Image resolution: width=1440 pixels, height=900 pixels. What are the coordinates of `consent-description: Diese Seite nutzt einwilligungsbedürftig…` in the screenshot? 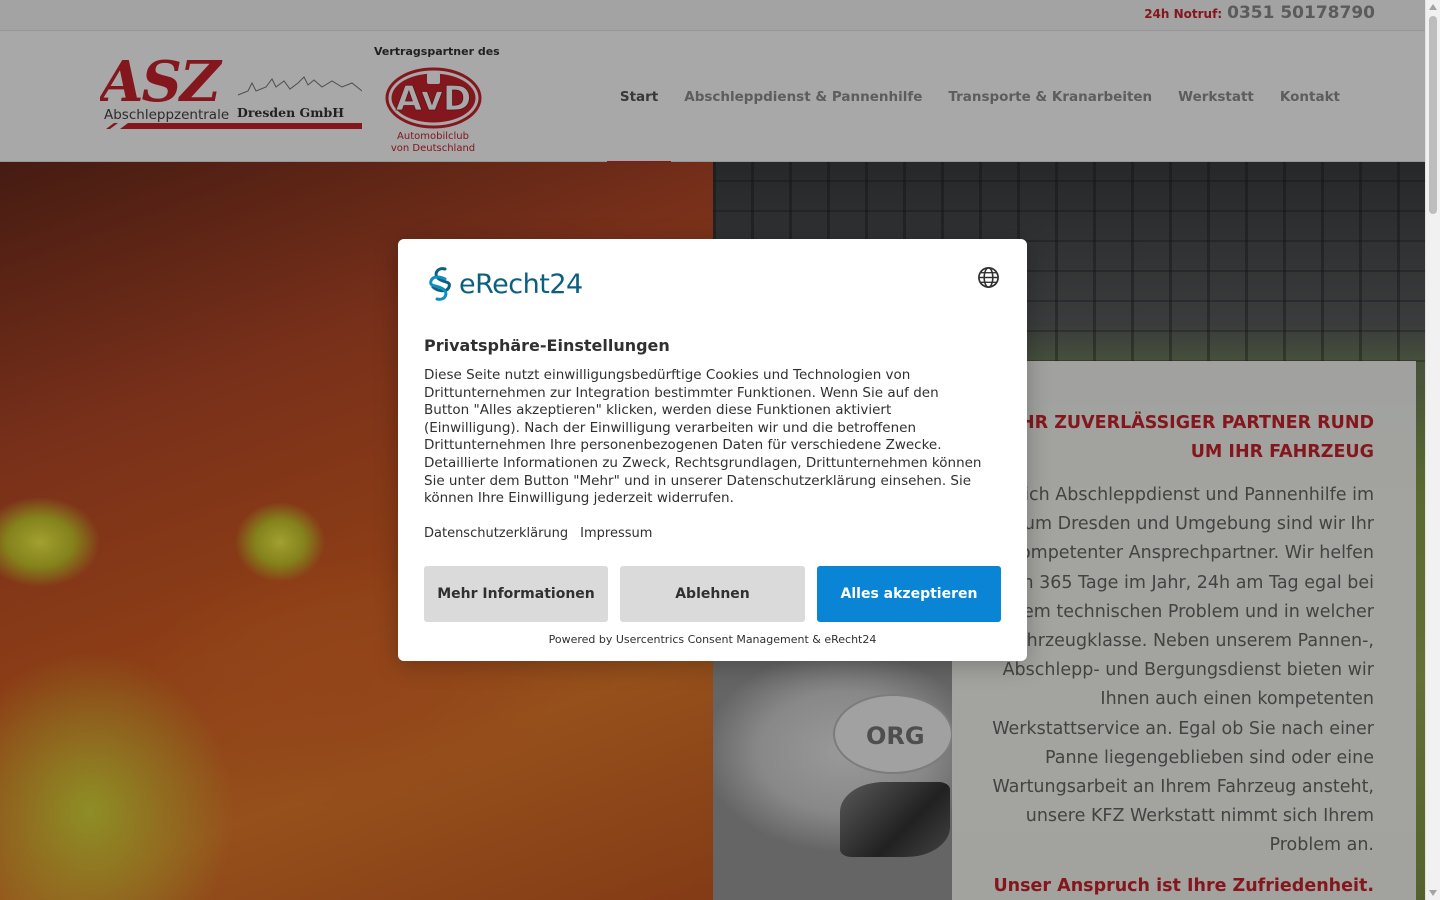 It's located at (703, 437).